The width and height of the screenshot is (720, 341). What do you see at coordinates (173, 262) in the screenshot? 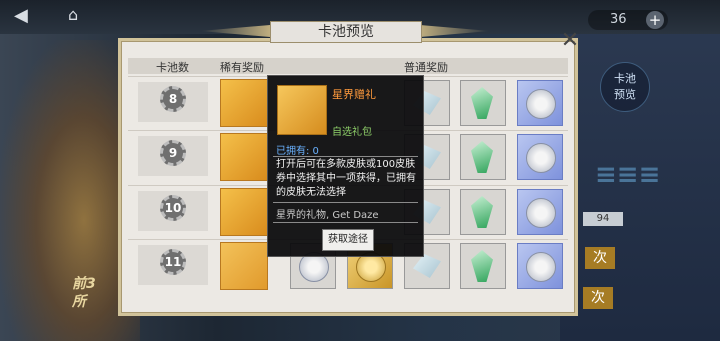
I see `gear-badge: 11` at bounding box center [173, 262].